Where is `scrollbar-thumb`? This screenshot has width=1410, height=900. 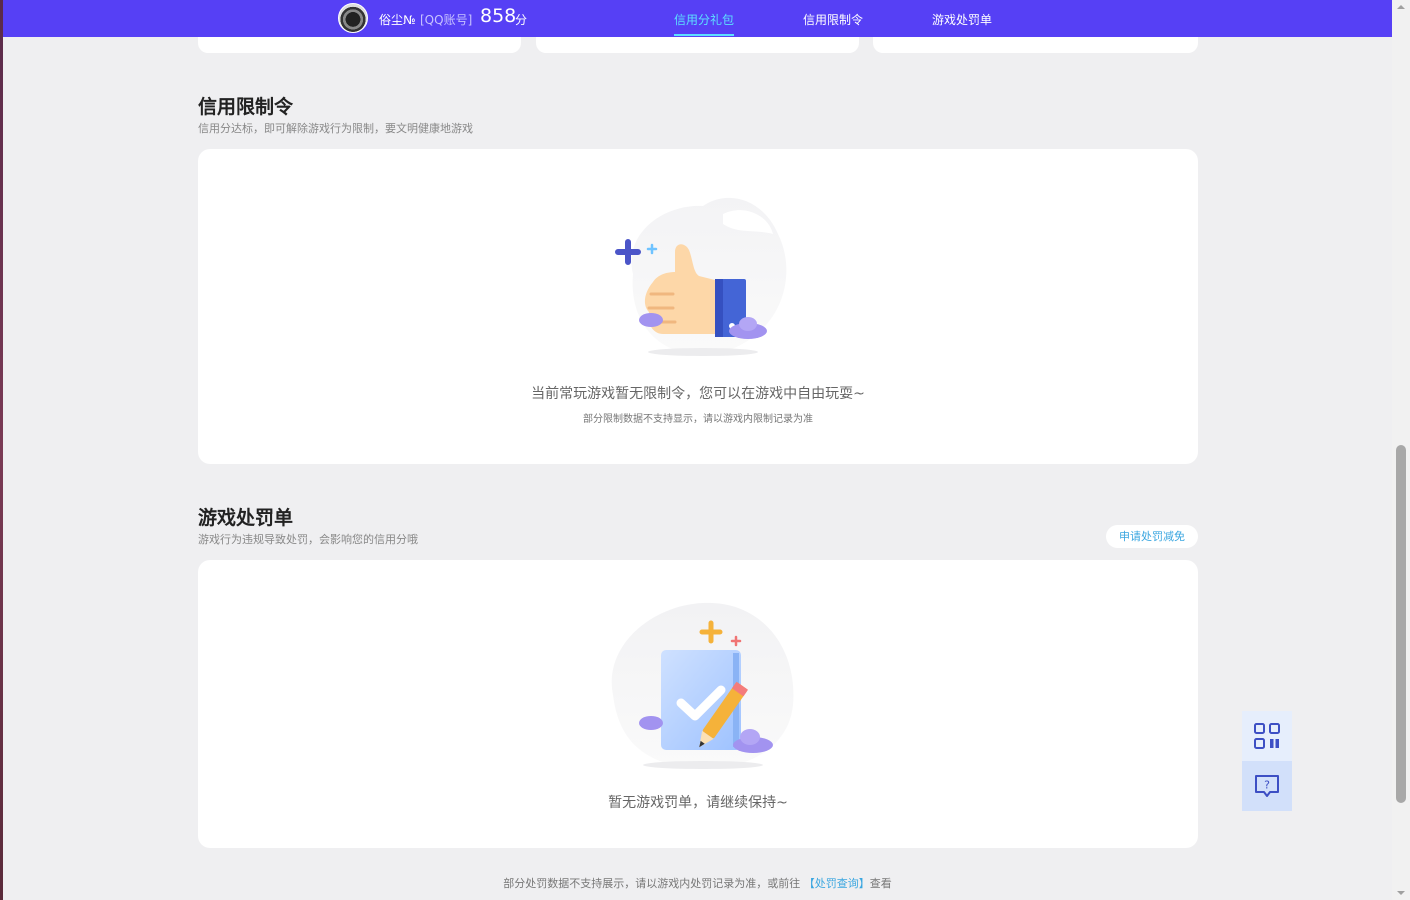
scrollbar-thumb is located at coordinates (1401, 624).